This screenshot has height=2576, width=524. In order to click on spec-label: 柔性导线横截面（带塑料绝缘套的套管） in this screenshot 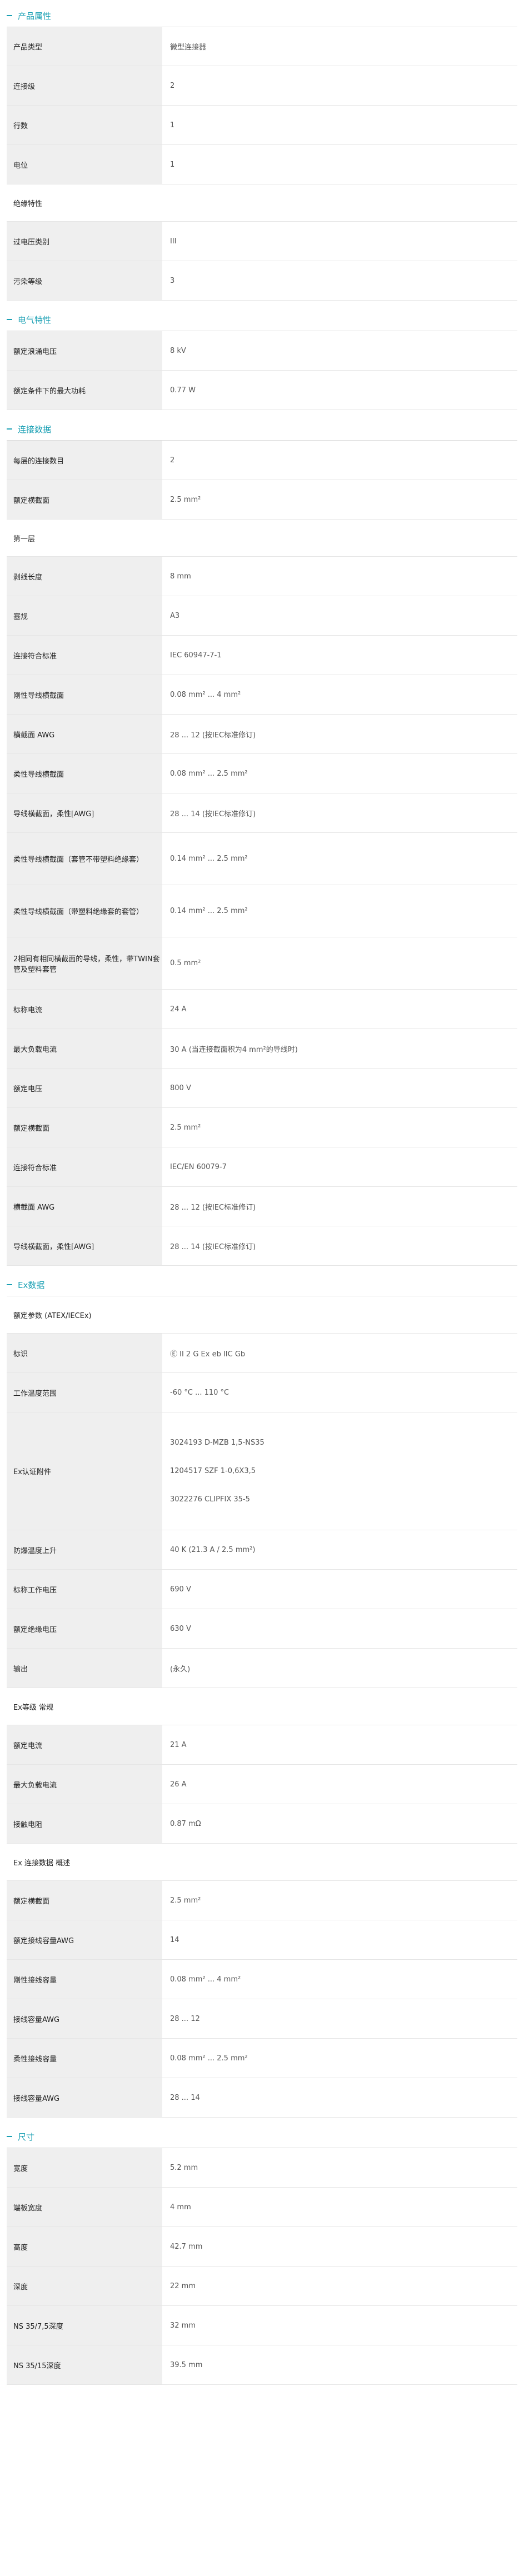, I will do `click(84, 911)`.